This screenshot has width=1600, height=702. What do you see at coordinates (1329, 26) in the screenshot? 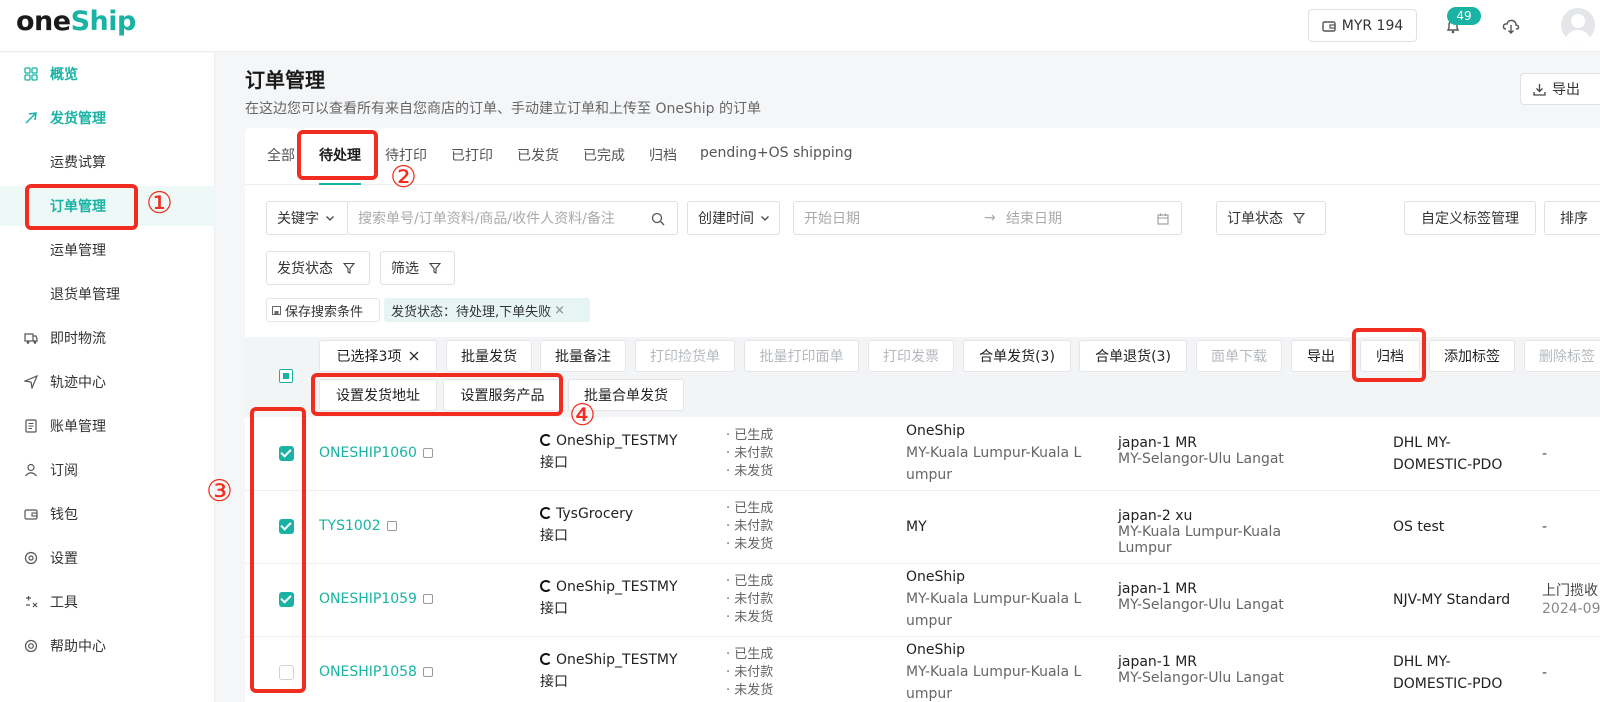
I see `wallet-icon` at bounding box center [1329, 26].